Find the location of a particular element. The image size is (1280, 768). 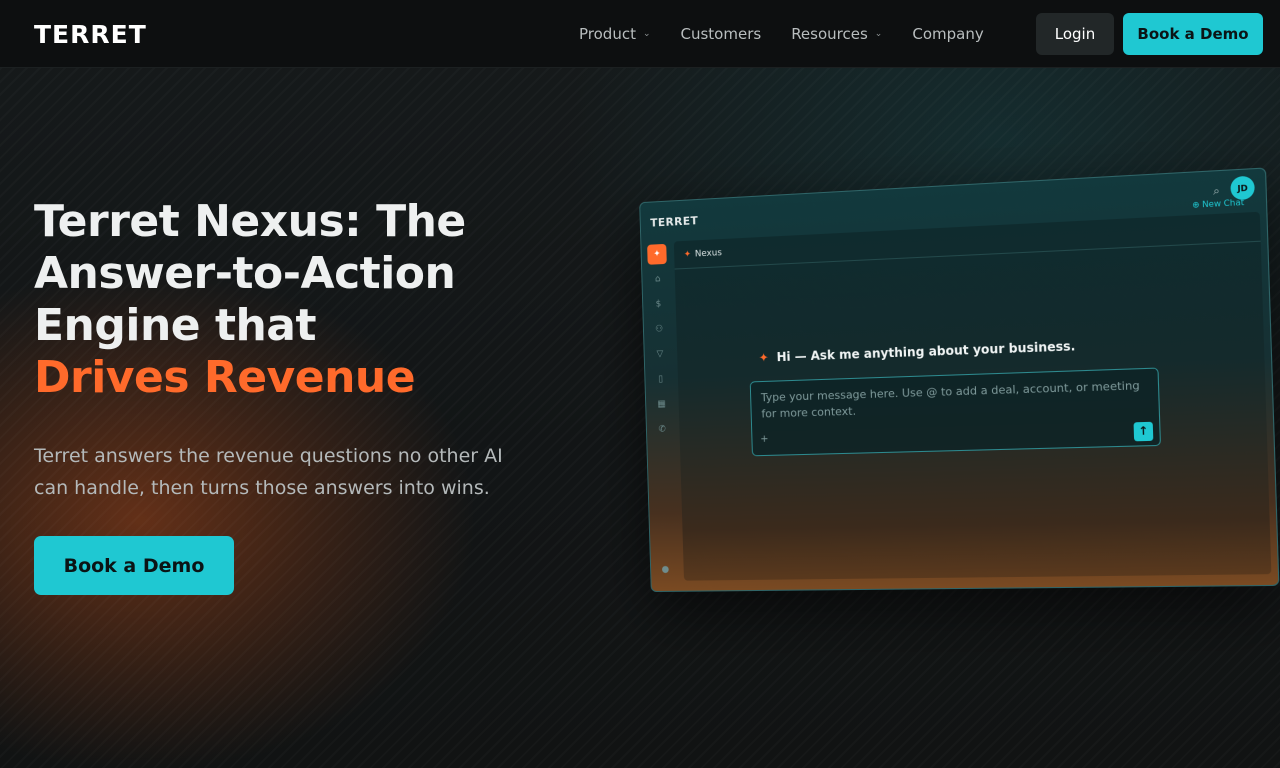

attach-icon: + is located at coordinates (764, 440).